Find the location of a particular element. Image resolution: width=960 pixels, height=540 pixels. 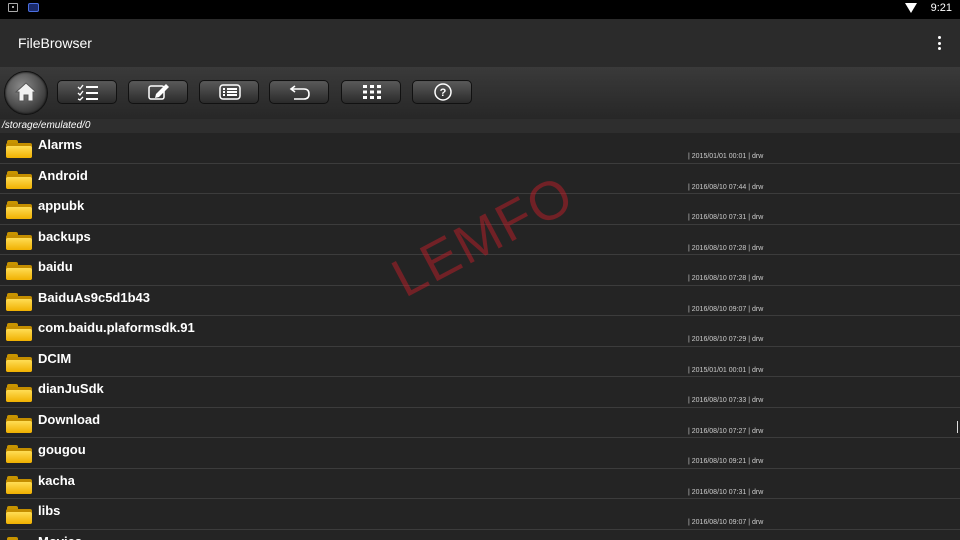

status-bar: 9:21 is located at coordinates (480, 9).